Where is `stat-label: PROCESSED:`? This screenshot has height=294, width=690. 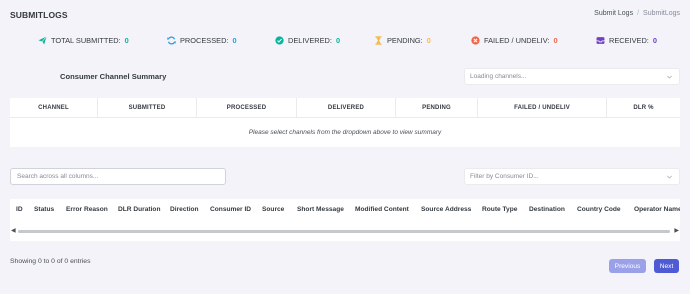
stat-label: PROCESSED: is located at coordinates (204, 40).